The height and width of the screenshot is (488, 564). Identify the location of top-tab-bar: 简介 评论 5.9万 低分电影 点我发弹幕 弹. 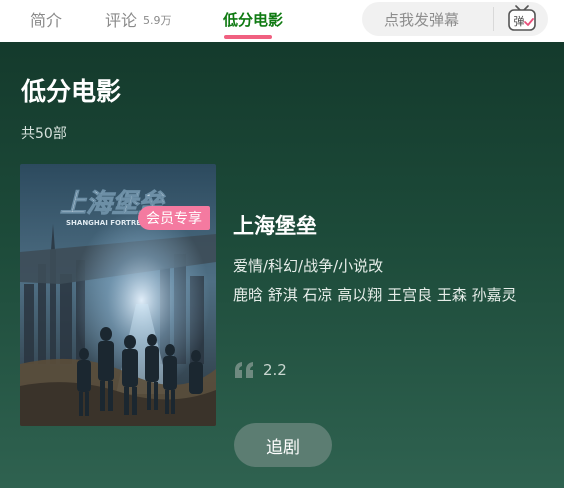
(282, 21).